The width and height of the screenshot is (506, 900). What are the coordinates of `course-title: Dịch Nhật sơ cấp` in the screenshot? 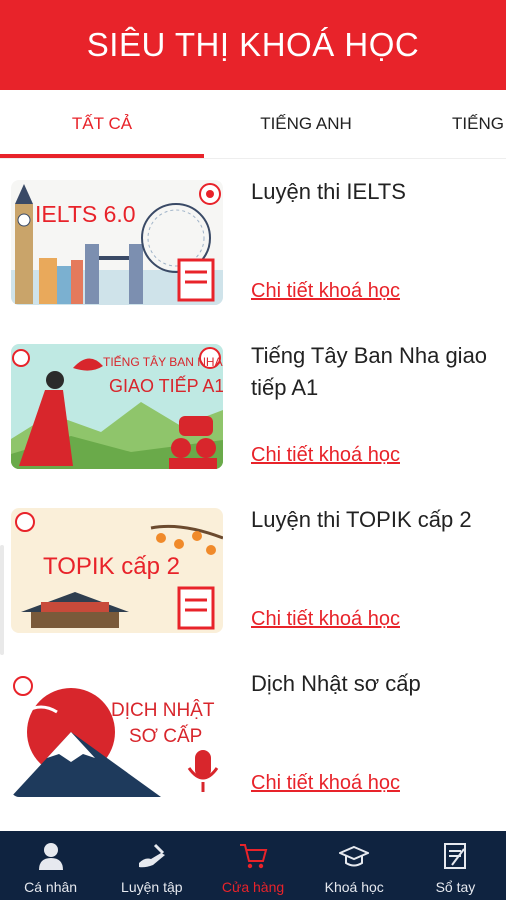 It's located at (336, 683).